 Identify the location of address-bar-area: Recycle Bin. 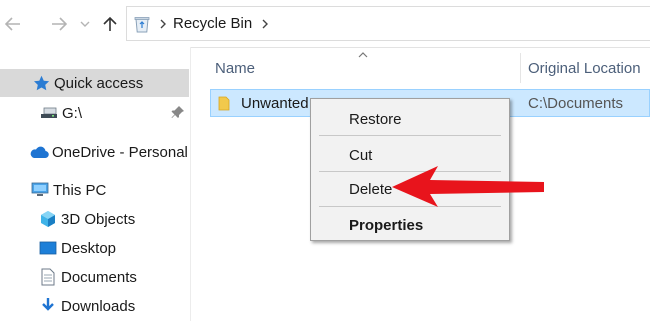
(325, 24).